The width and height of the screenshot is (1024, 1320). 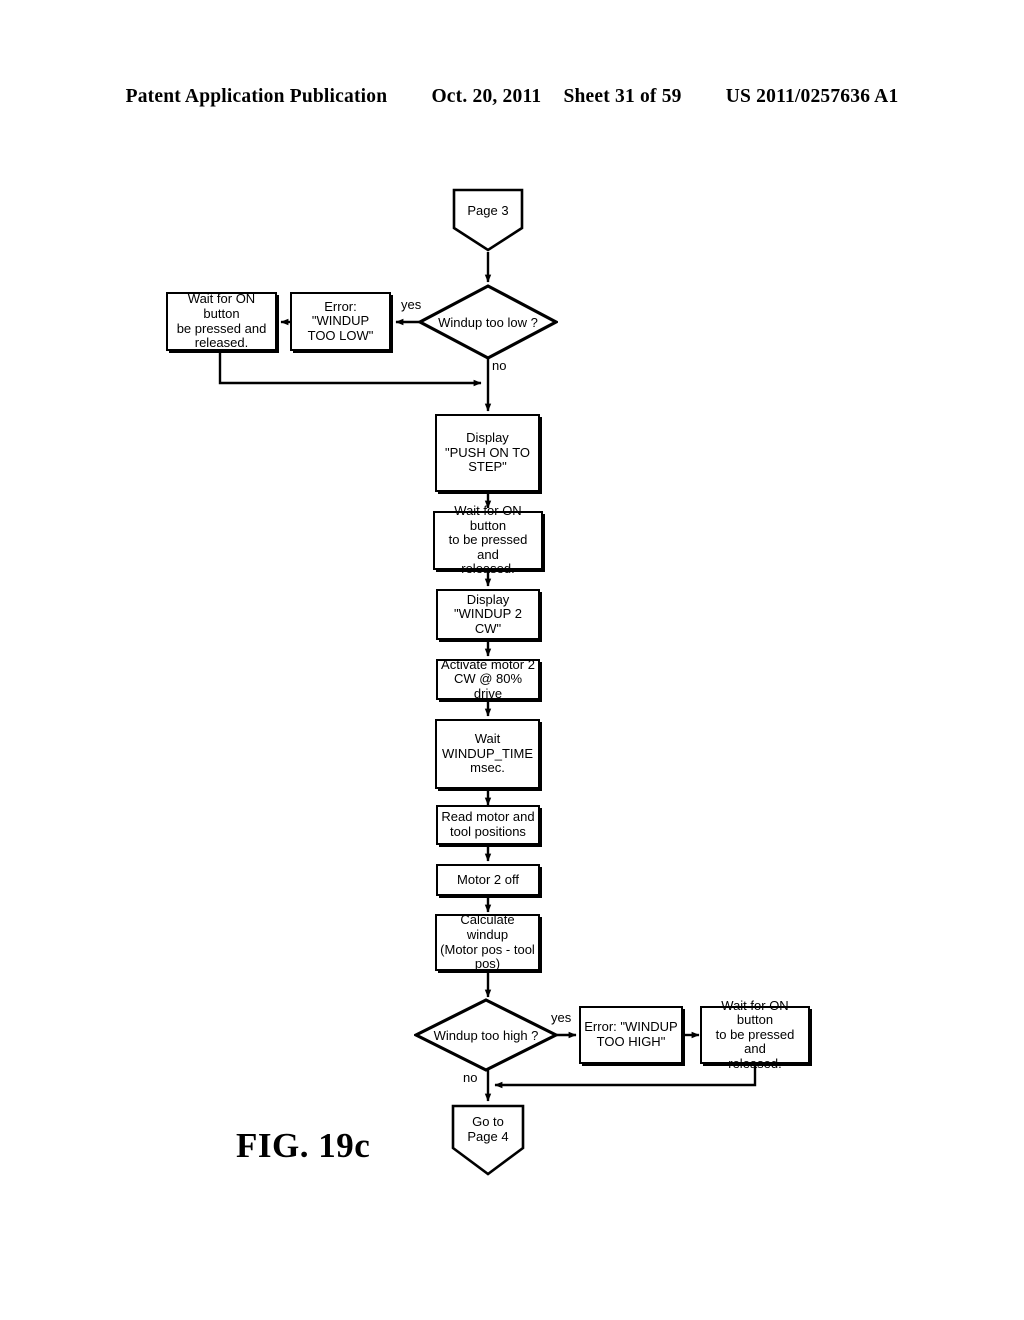 I want to click on connector-go-to-page-4: Go to Page 4, so click(x=488, y=1140).